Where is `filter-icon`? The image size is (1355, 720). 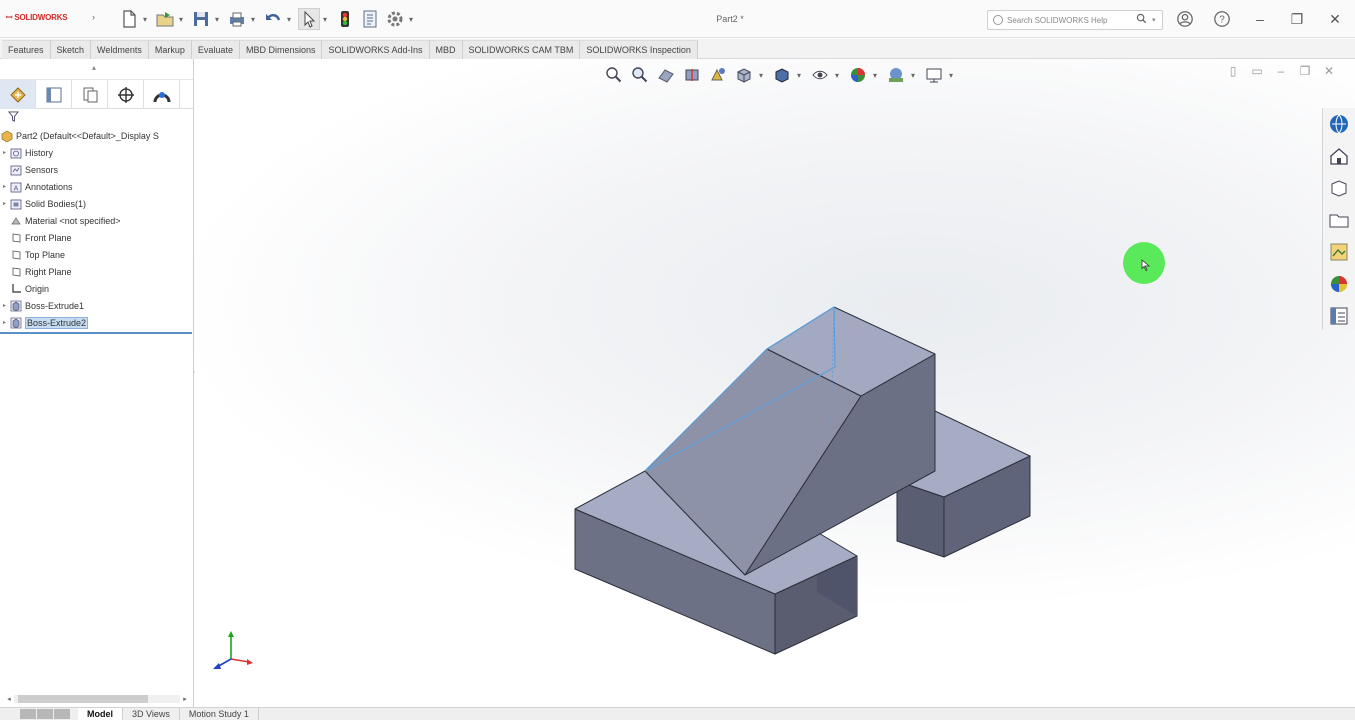 filter-icon is located at coordinates (13, 118).